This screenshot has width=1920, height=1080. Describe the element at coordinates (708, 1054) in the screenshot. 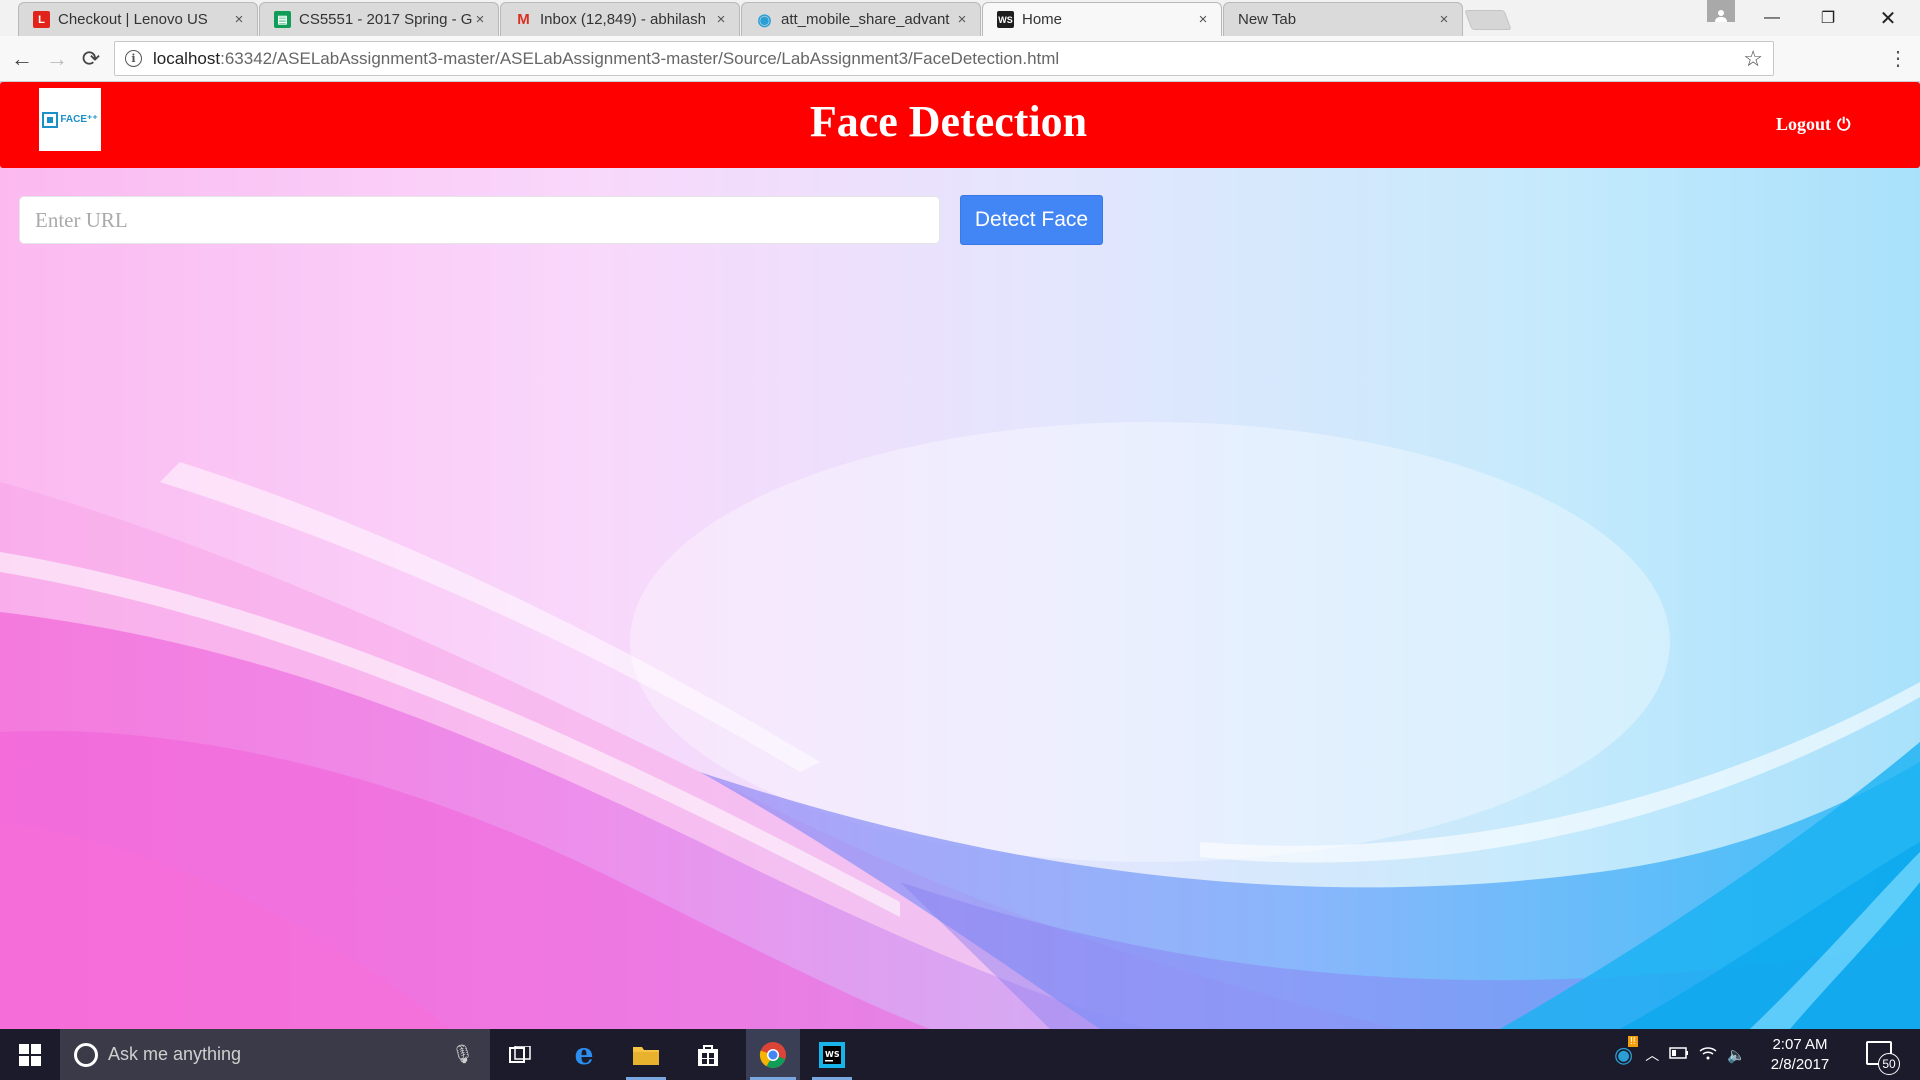

I see `store-icon` at that location.